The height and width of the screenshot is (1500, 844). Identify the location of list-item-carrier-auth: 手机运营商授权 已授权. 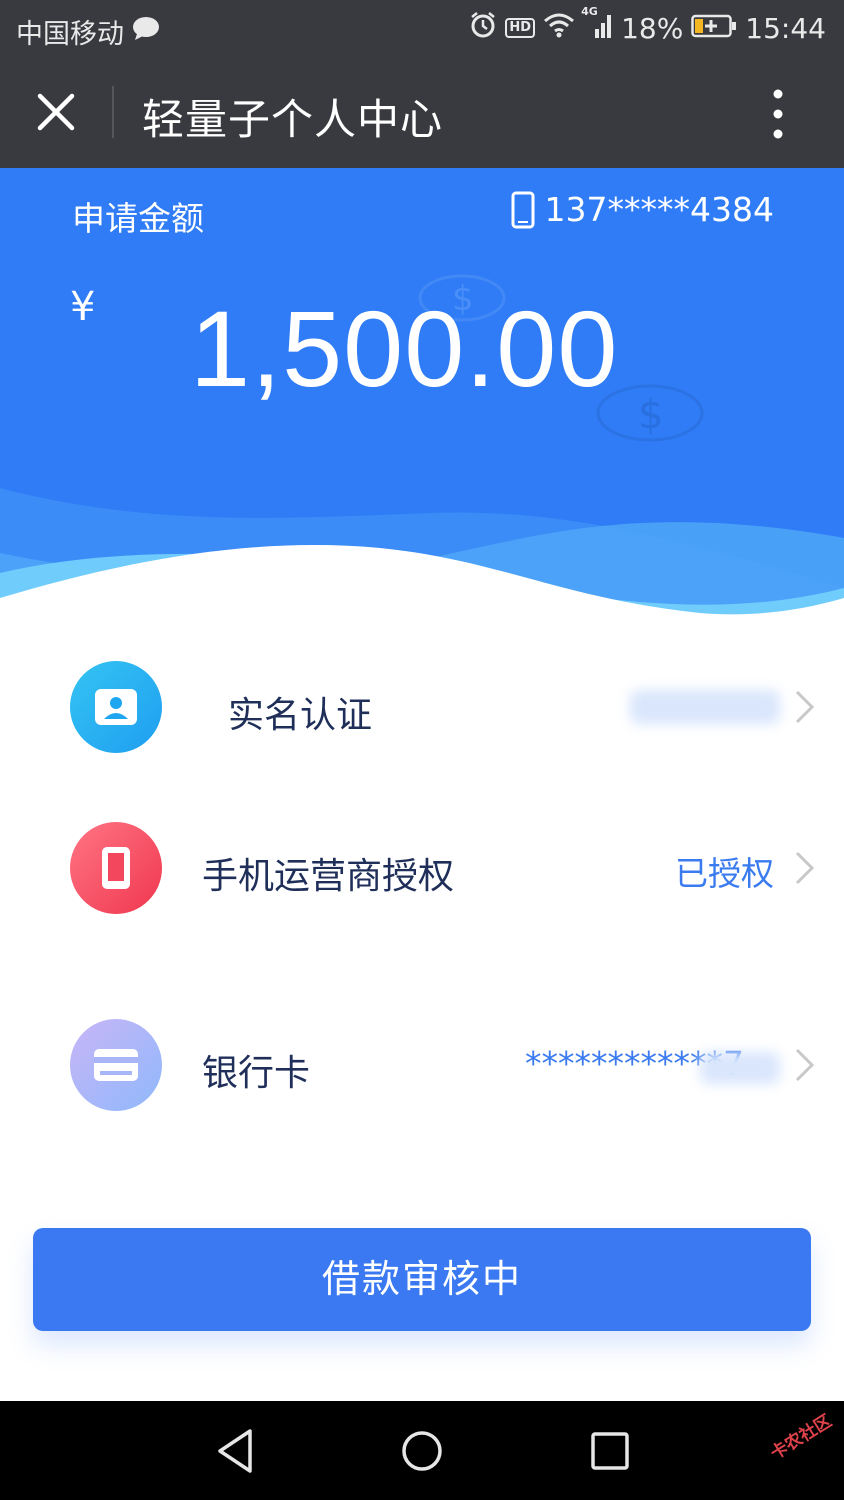
(422, 868).